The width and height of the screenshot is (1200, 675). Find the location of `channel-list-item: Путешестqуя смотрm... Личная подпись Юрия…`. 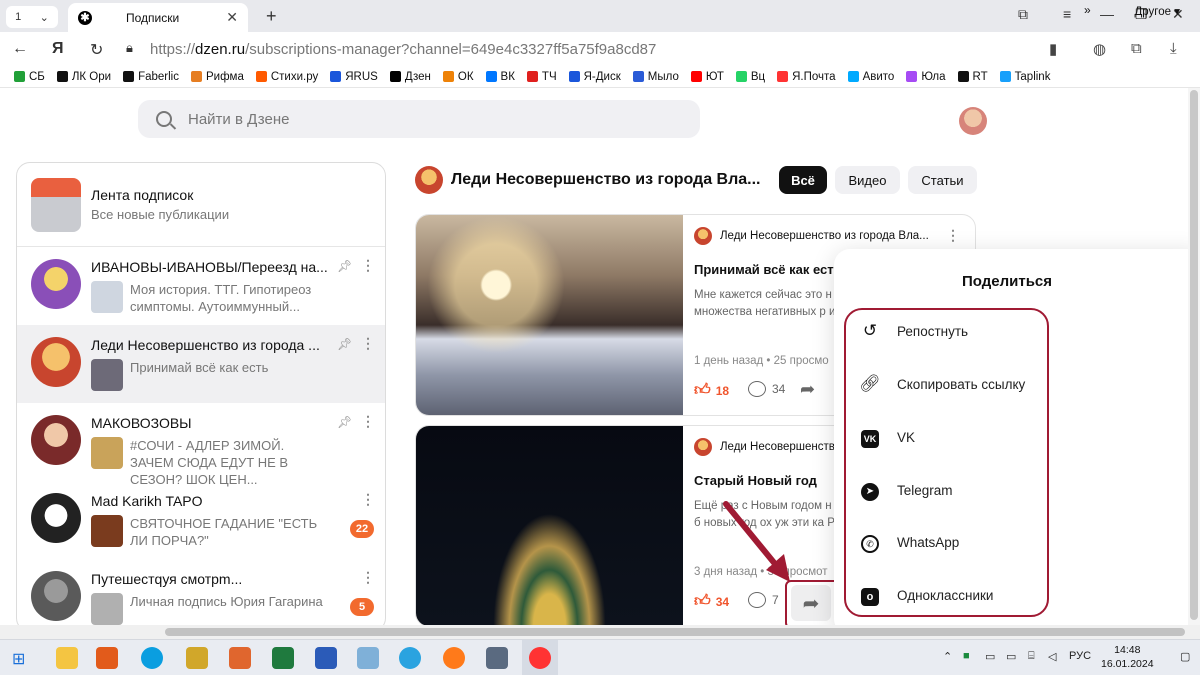

channel-list-item: Путешестqуя смотрm... Личная подпись Юрия… is located at coordinates (201, 595).